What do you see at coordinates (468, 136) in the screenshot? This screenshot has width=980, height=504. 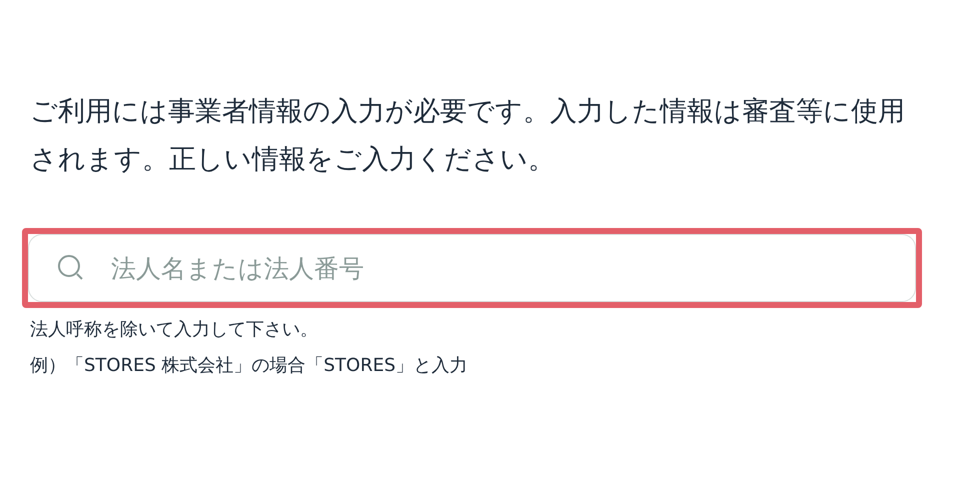 I see `intro-text: ご利用には事業者情報の入力が必要です。入力した情報は審査等に使用されます。正しい情報をご入力ください。` at bounding box center [468, 136].